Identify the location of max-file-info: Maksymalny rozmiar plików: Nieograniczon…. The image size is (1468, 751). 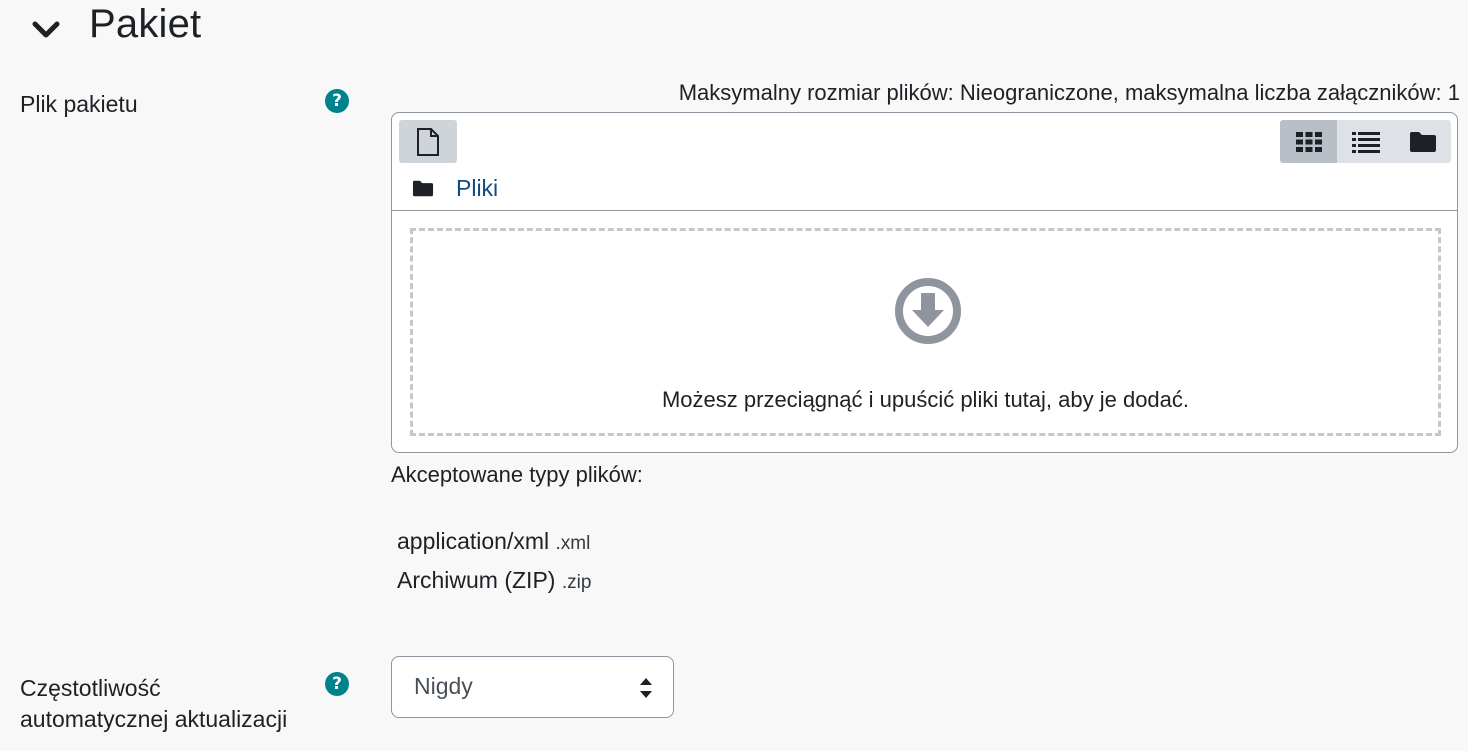
(1069, 92).